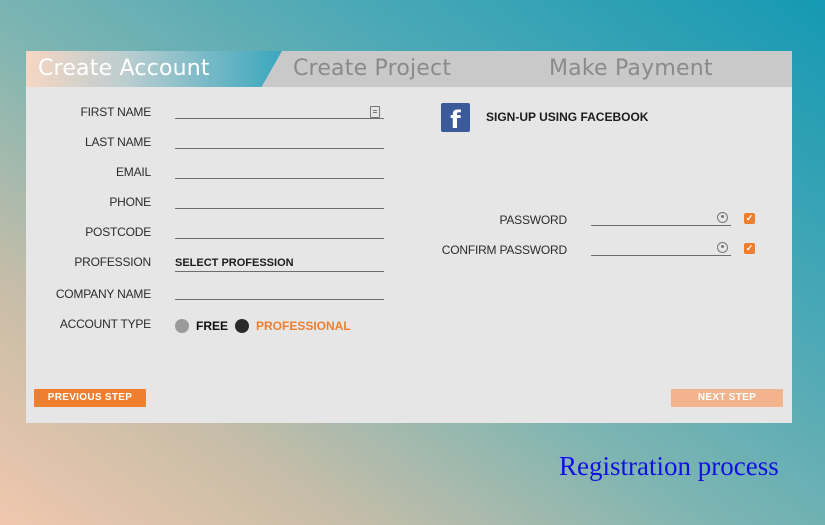 The image size is (825, 525). What do you see at coordinates (749, 218) in the screenshot?
I see `password-valid-check: ✓` at bounding box center [749, 218].